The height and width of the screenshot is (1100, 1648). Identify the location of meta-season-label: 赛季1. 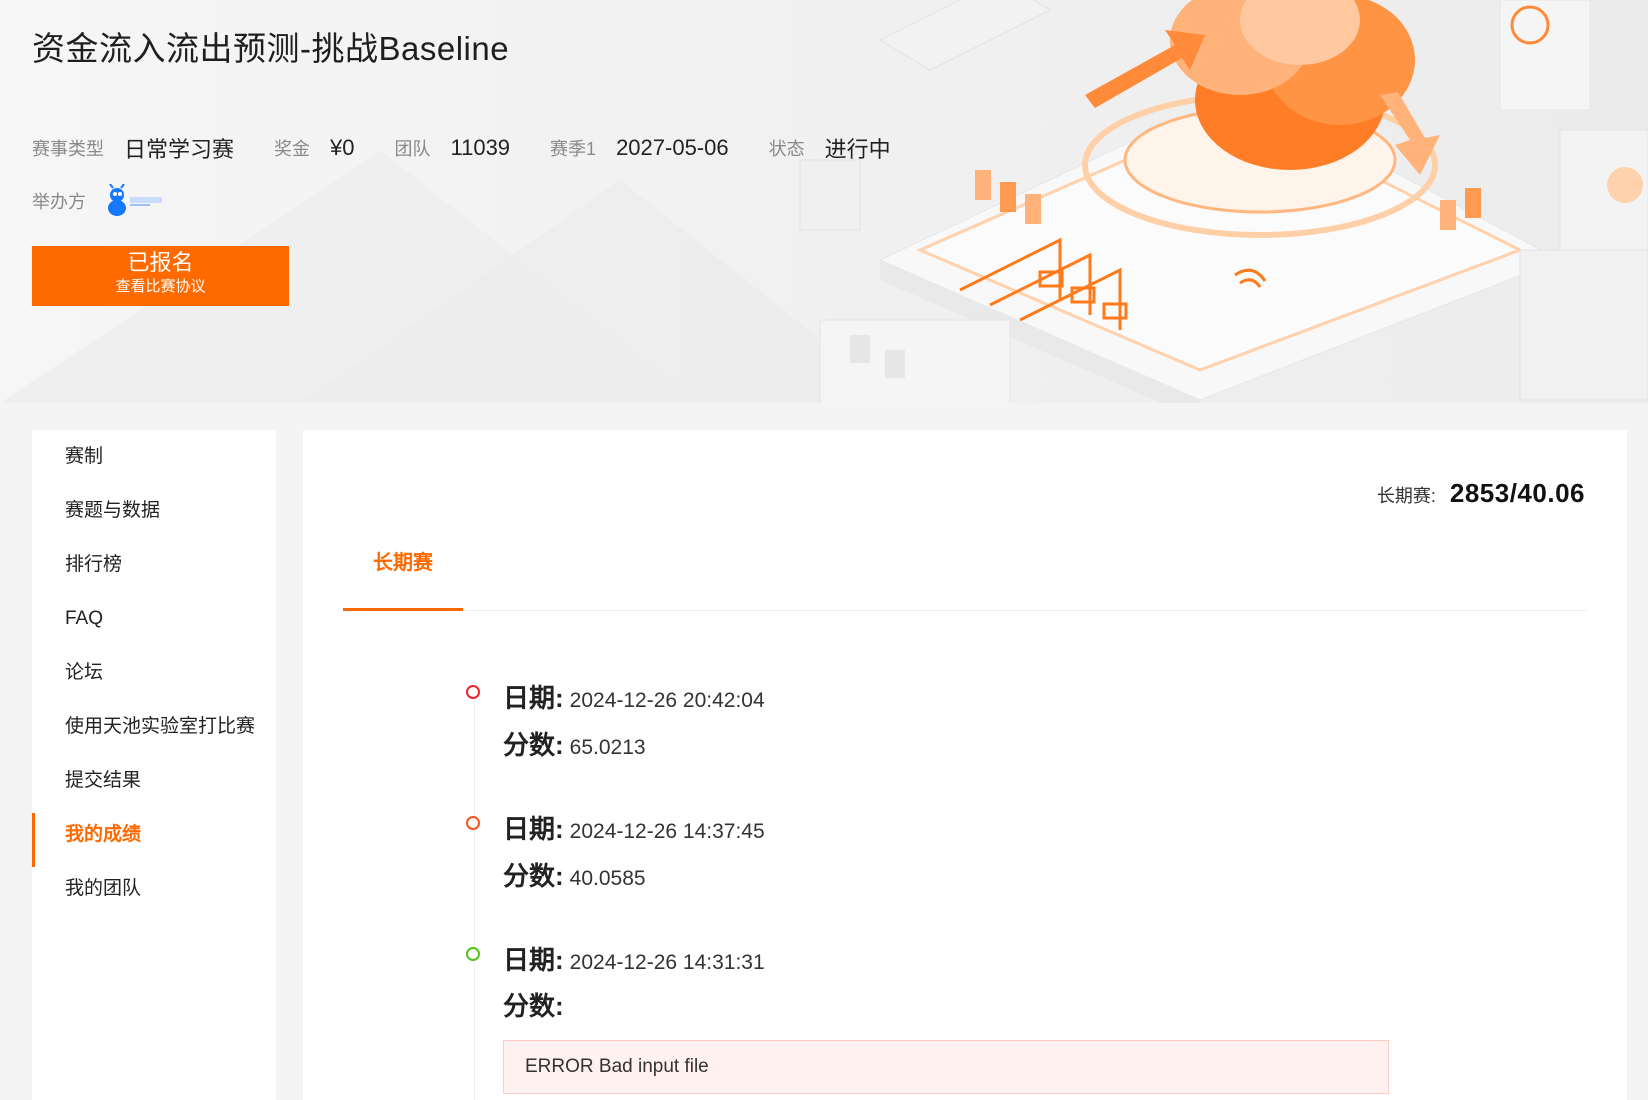
(573, 149).